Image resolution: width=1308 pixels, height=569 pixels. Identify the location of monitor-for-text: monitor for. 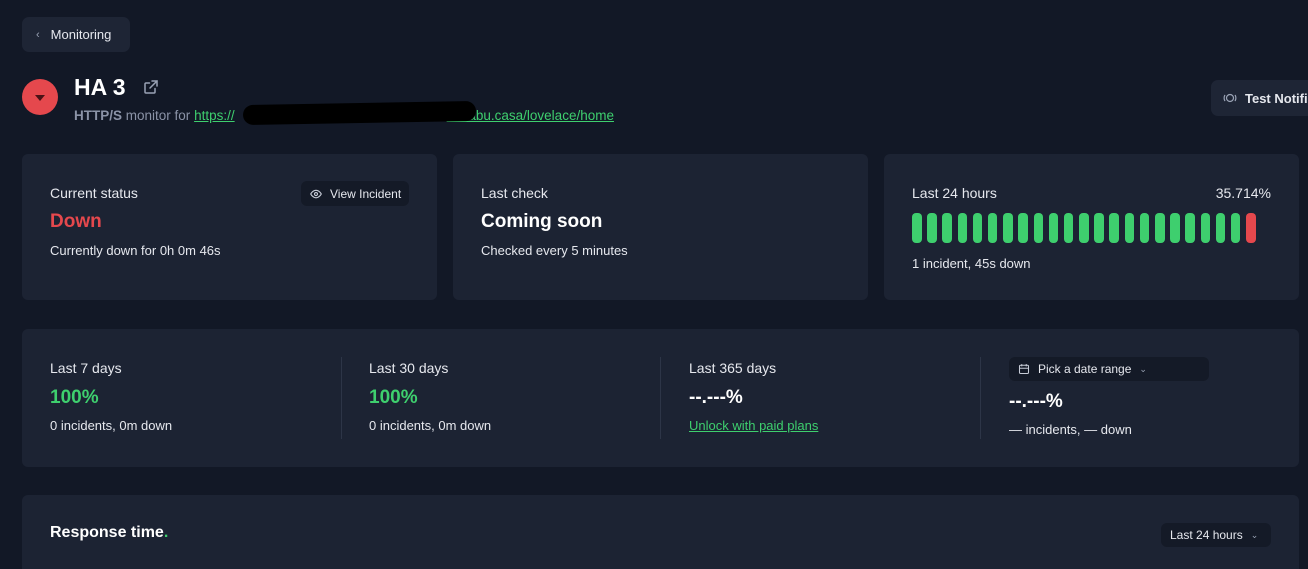
(158, 115).